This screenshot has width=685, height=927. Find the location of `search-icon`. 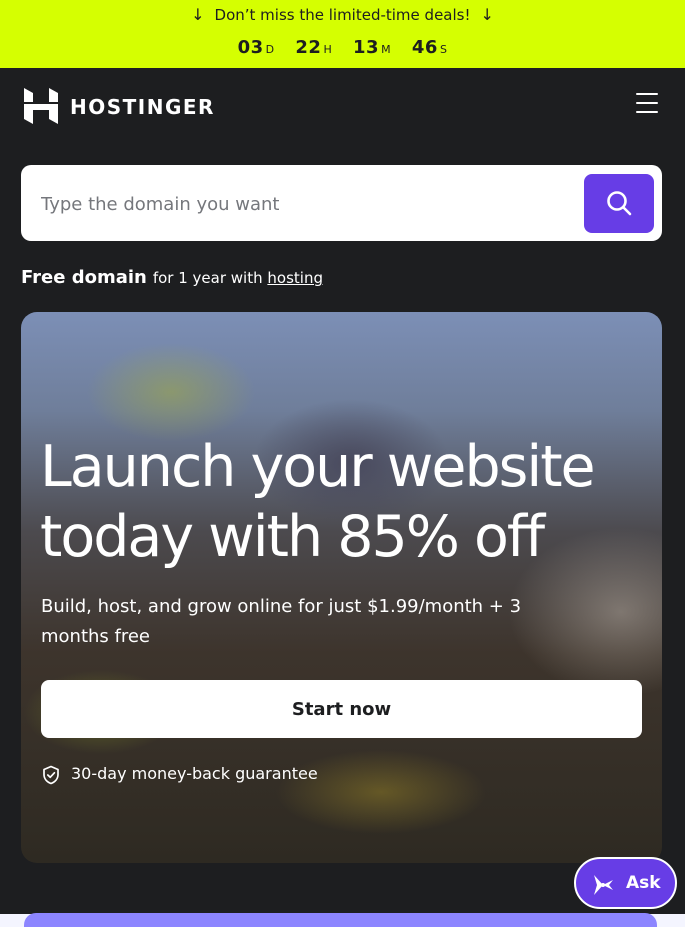

search-icon is located at coordinates (619, 203).